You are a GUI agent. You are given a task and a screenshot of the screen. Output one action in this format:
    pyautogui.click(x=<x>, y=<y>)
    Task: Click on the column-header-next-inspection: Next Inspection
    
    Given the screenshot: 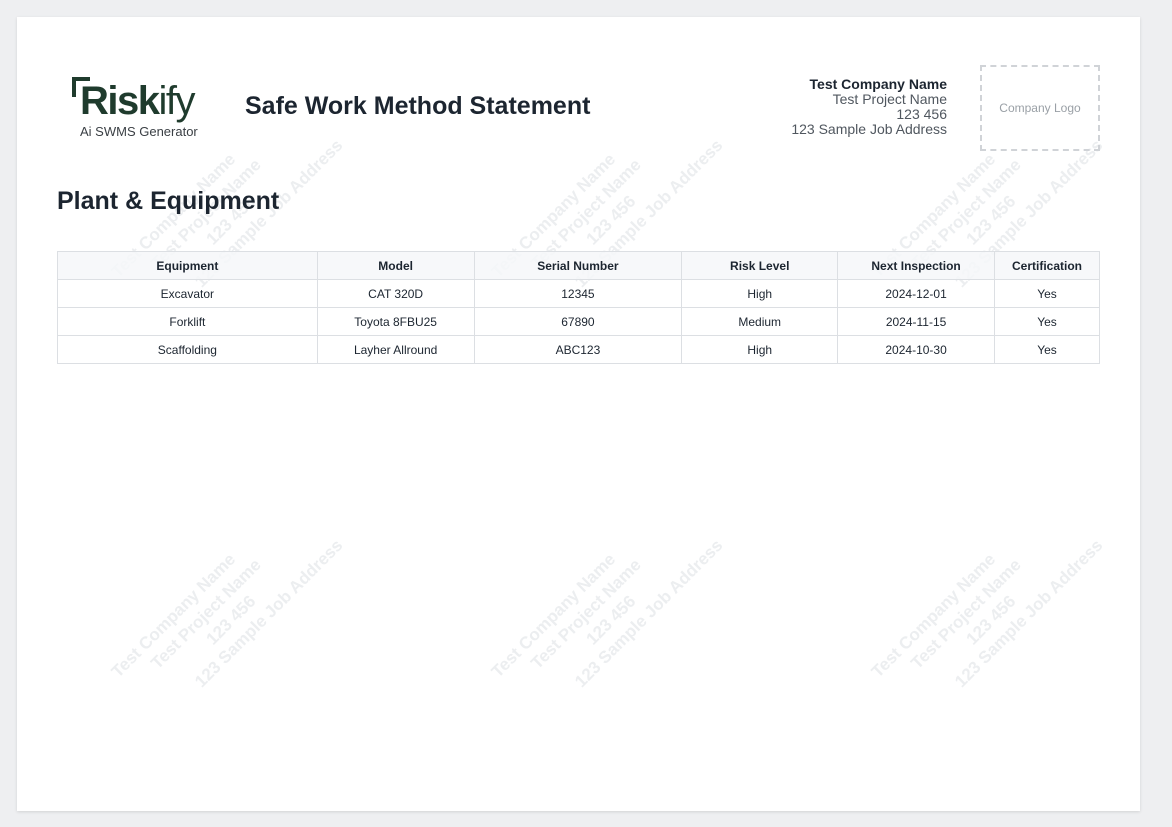 What is the action you would take?
    pyautogui.click(x=916, y=265)
    